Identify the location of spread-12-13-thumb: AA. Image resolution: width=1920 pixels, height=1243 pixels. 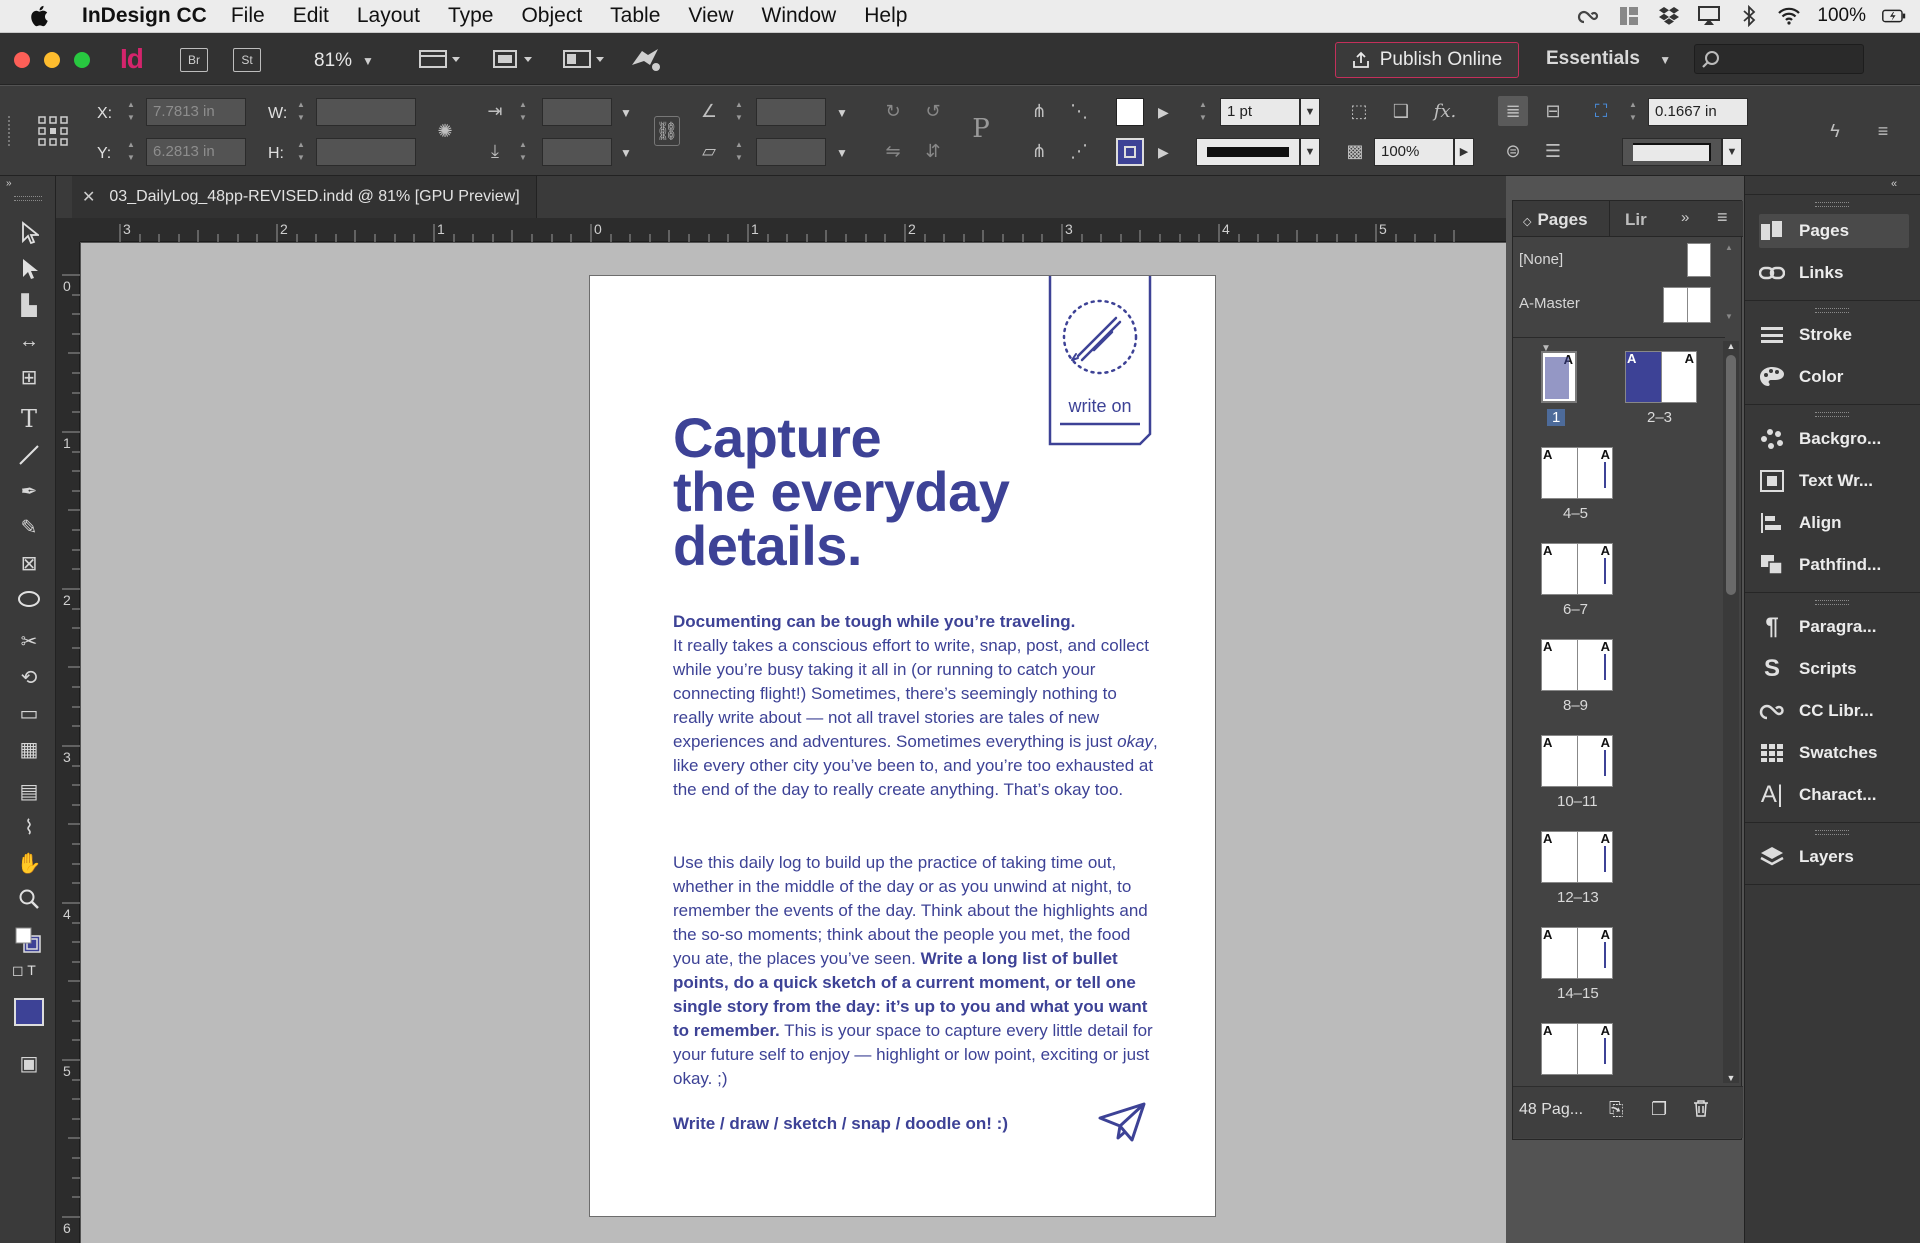
(1577, 857).